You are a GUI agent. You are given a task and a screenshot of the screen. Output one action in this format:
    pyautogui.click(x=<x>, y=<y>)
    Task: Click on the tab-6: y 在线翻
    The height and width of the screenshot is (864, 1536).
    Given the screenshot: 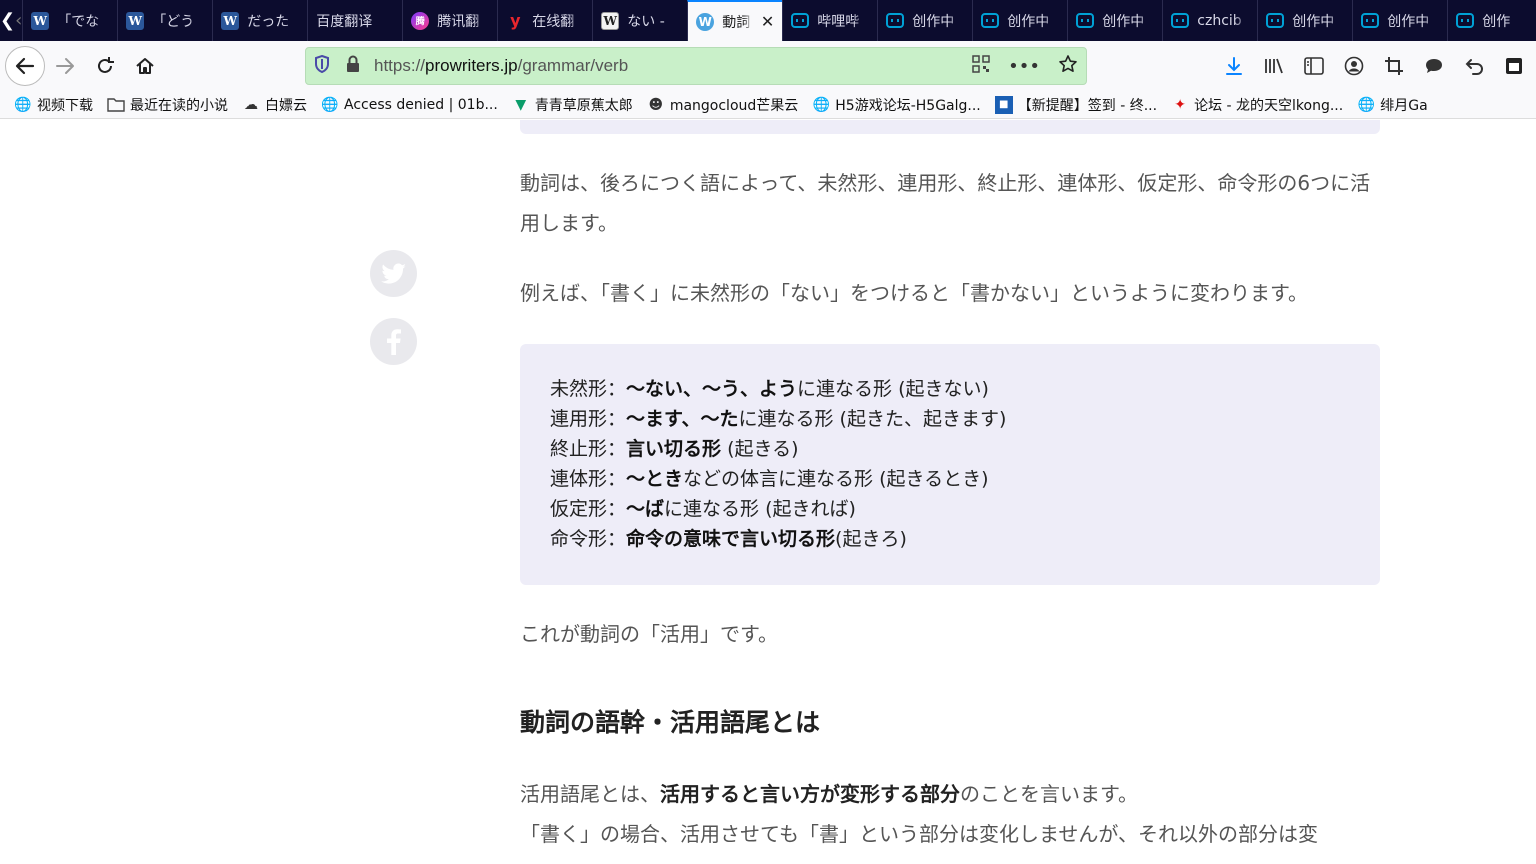 What is the action you would take?
    pyautogui.click(x=544, y=20)
    